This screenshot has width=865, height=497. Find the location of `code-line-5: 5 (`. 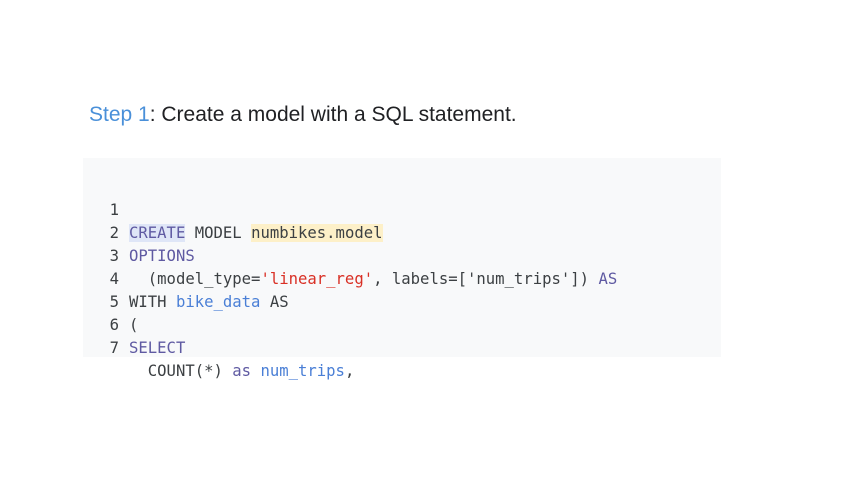

code-line-5: 5 ( is located at coordinates (402, 301).